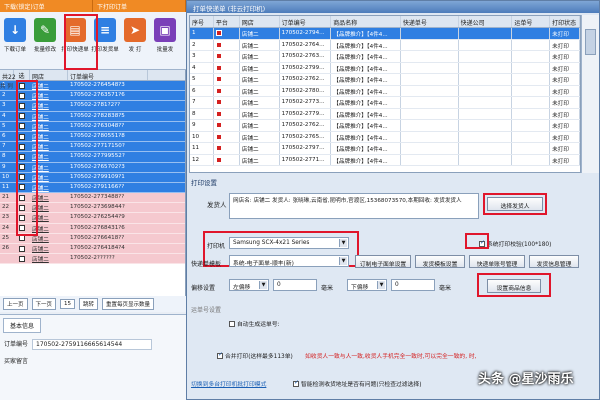 This screenshot has width=600, height=400. What do you see at coordinates (295, 285) in the screenshot?
I see `offset-value-field: 0` at bounding box center [295, 285].